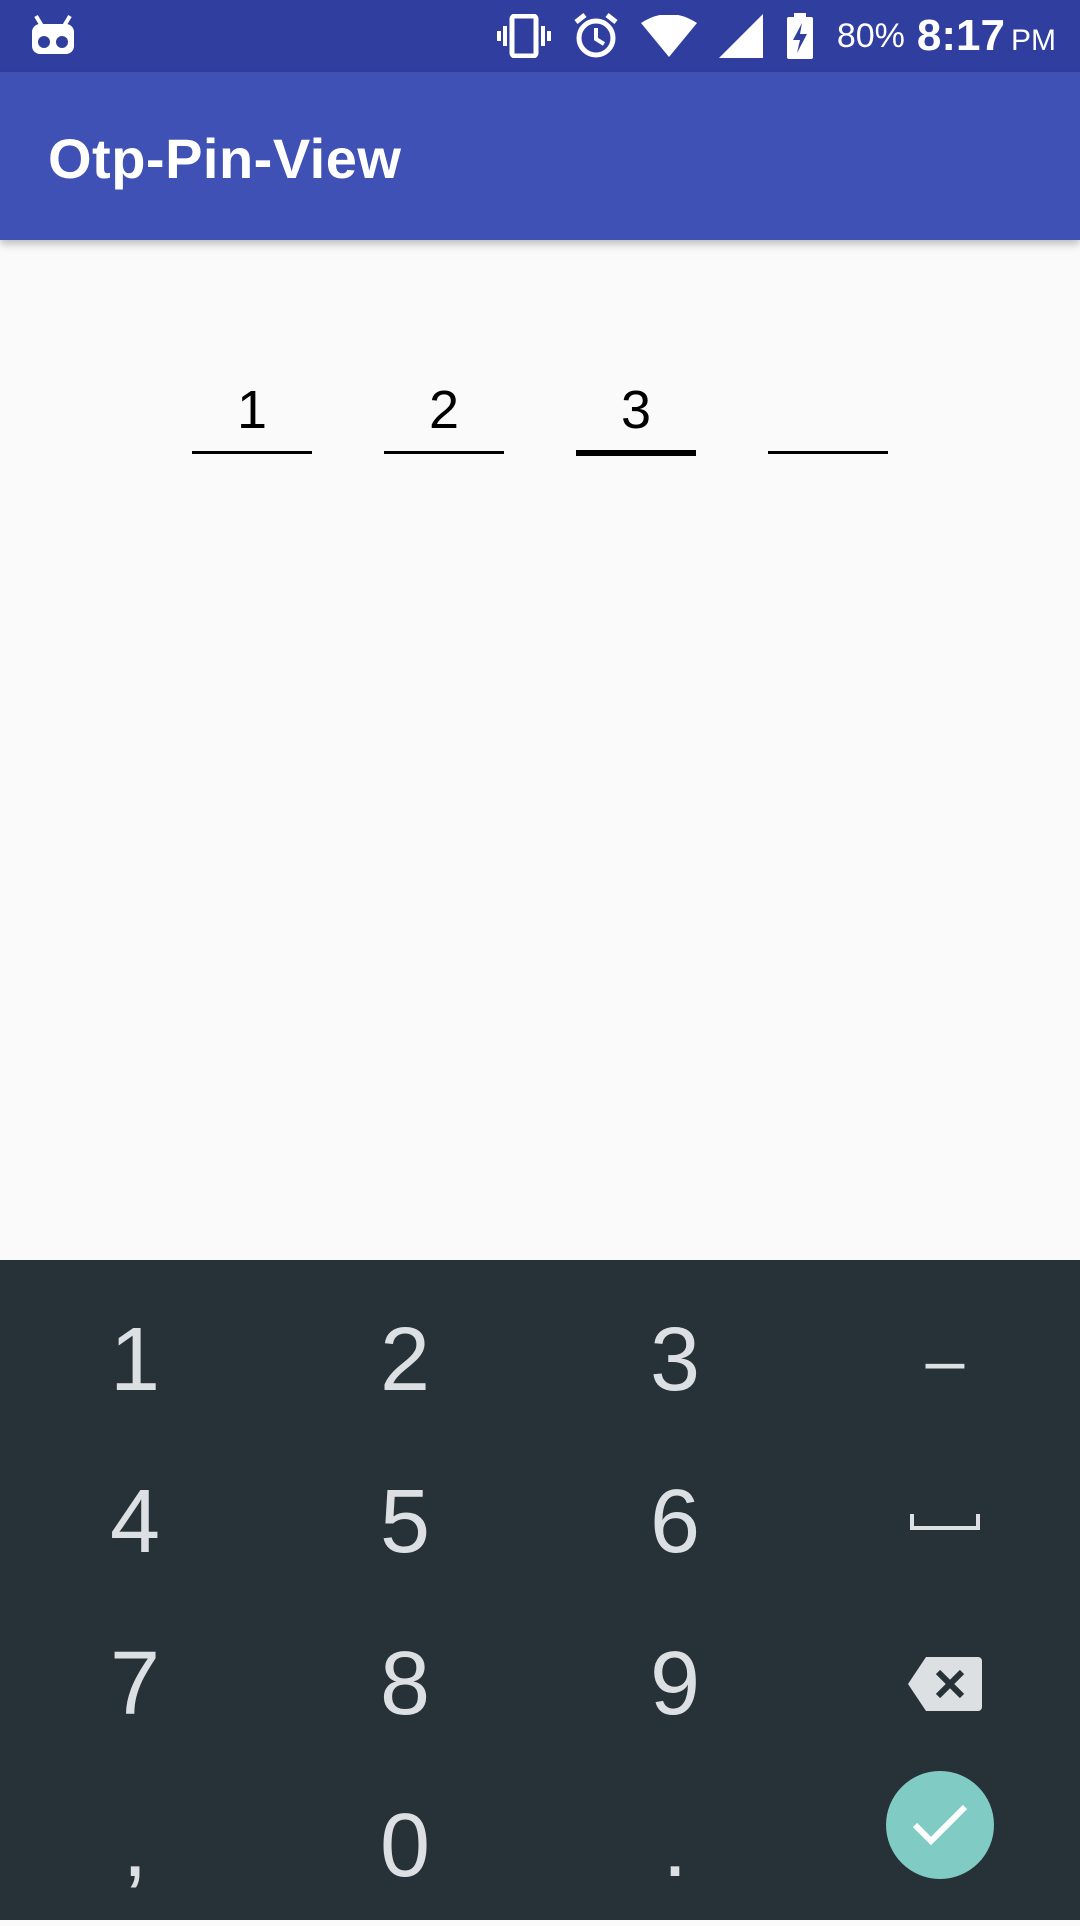 Image resolution: width=1080 pixels, height=1926 pixels. Describe the element at coordinates (740, 36) in the screenshot. I see `signal-icon` at that location.